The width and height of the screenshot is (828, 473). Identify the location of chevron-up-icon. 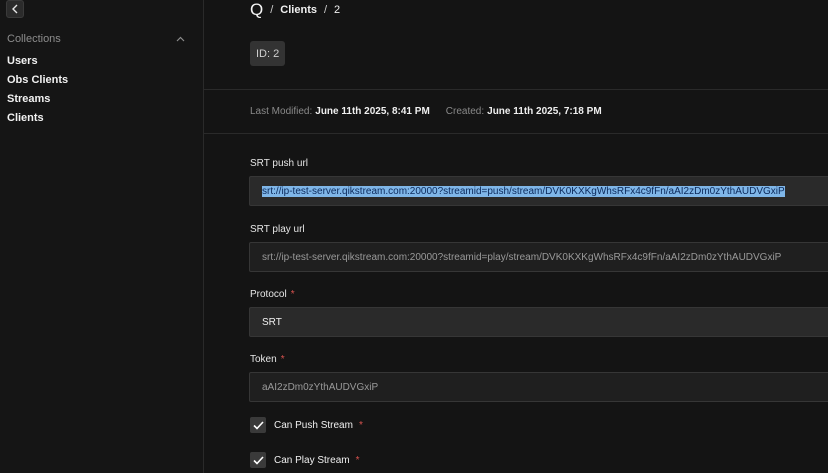
(180, 39).